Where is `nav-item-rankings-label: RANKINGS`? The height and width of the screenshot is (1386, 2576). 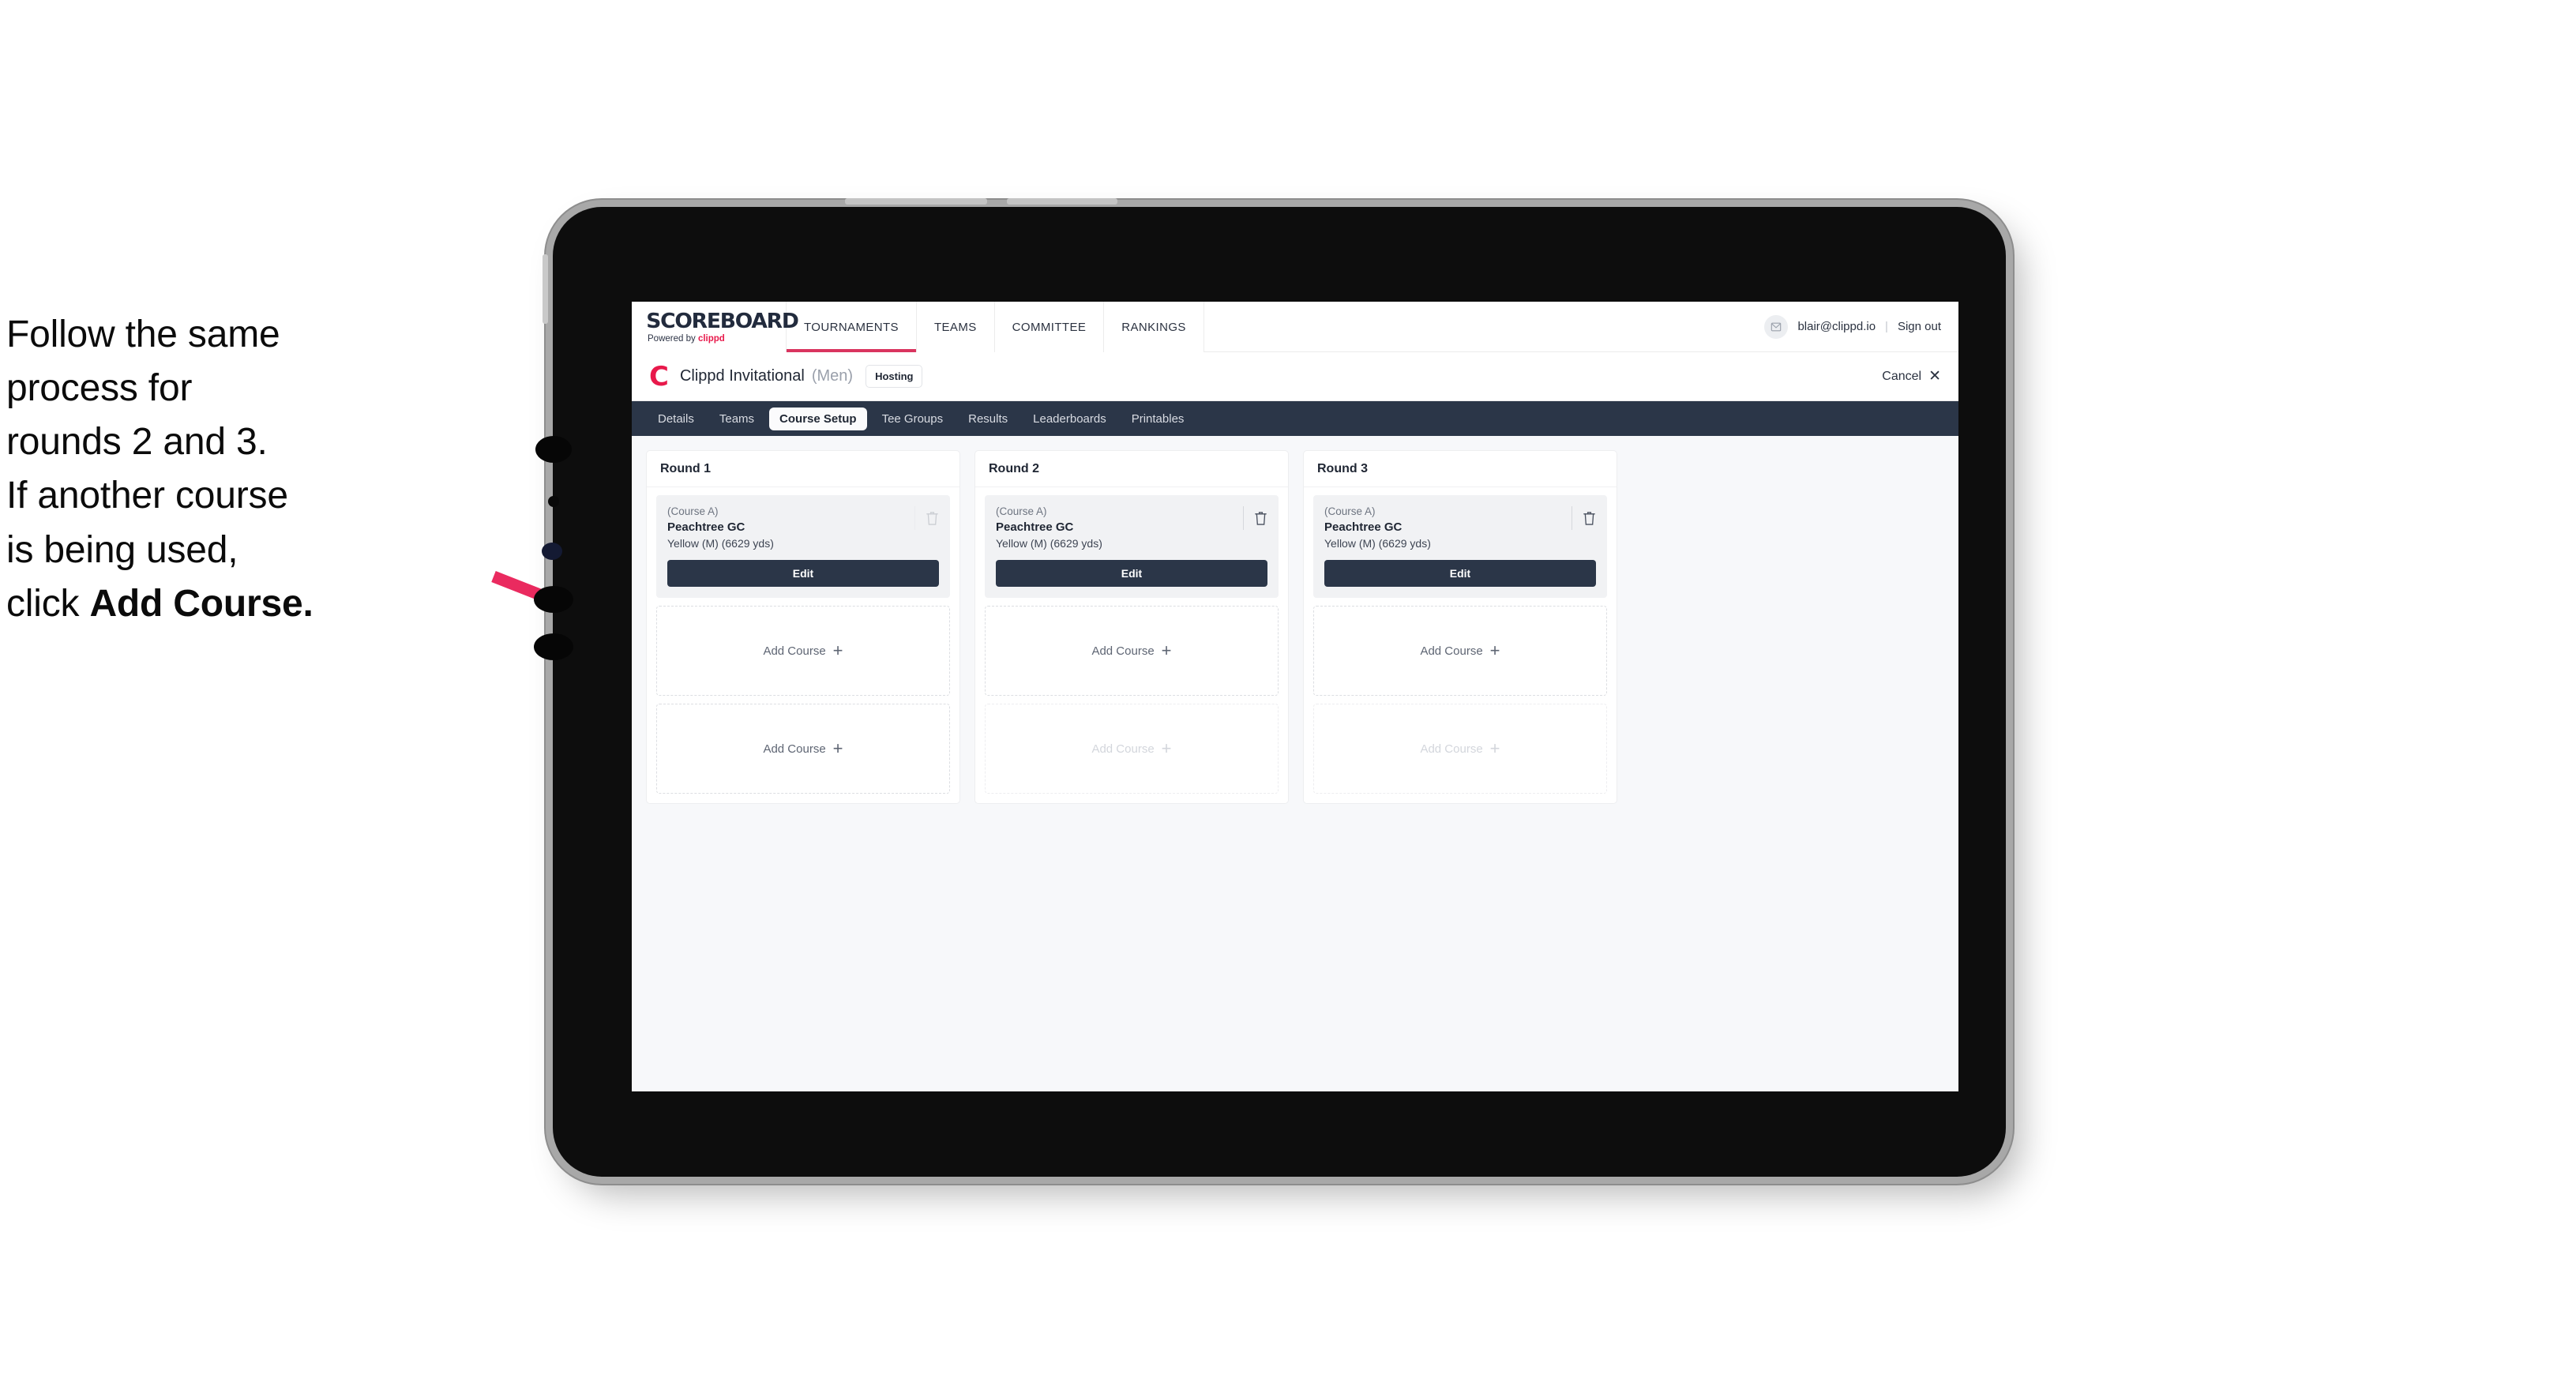
nav-item-rankings-label: RANKINGS is located at coordinates (1153, 327).